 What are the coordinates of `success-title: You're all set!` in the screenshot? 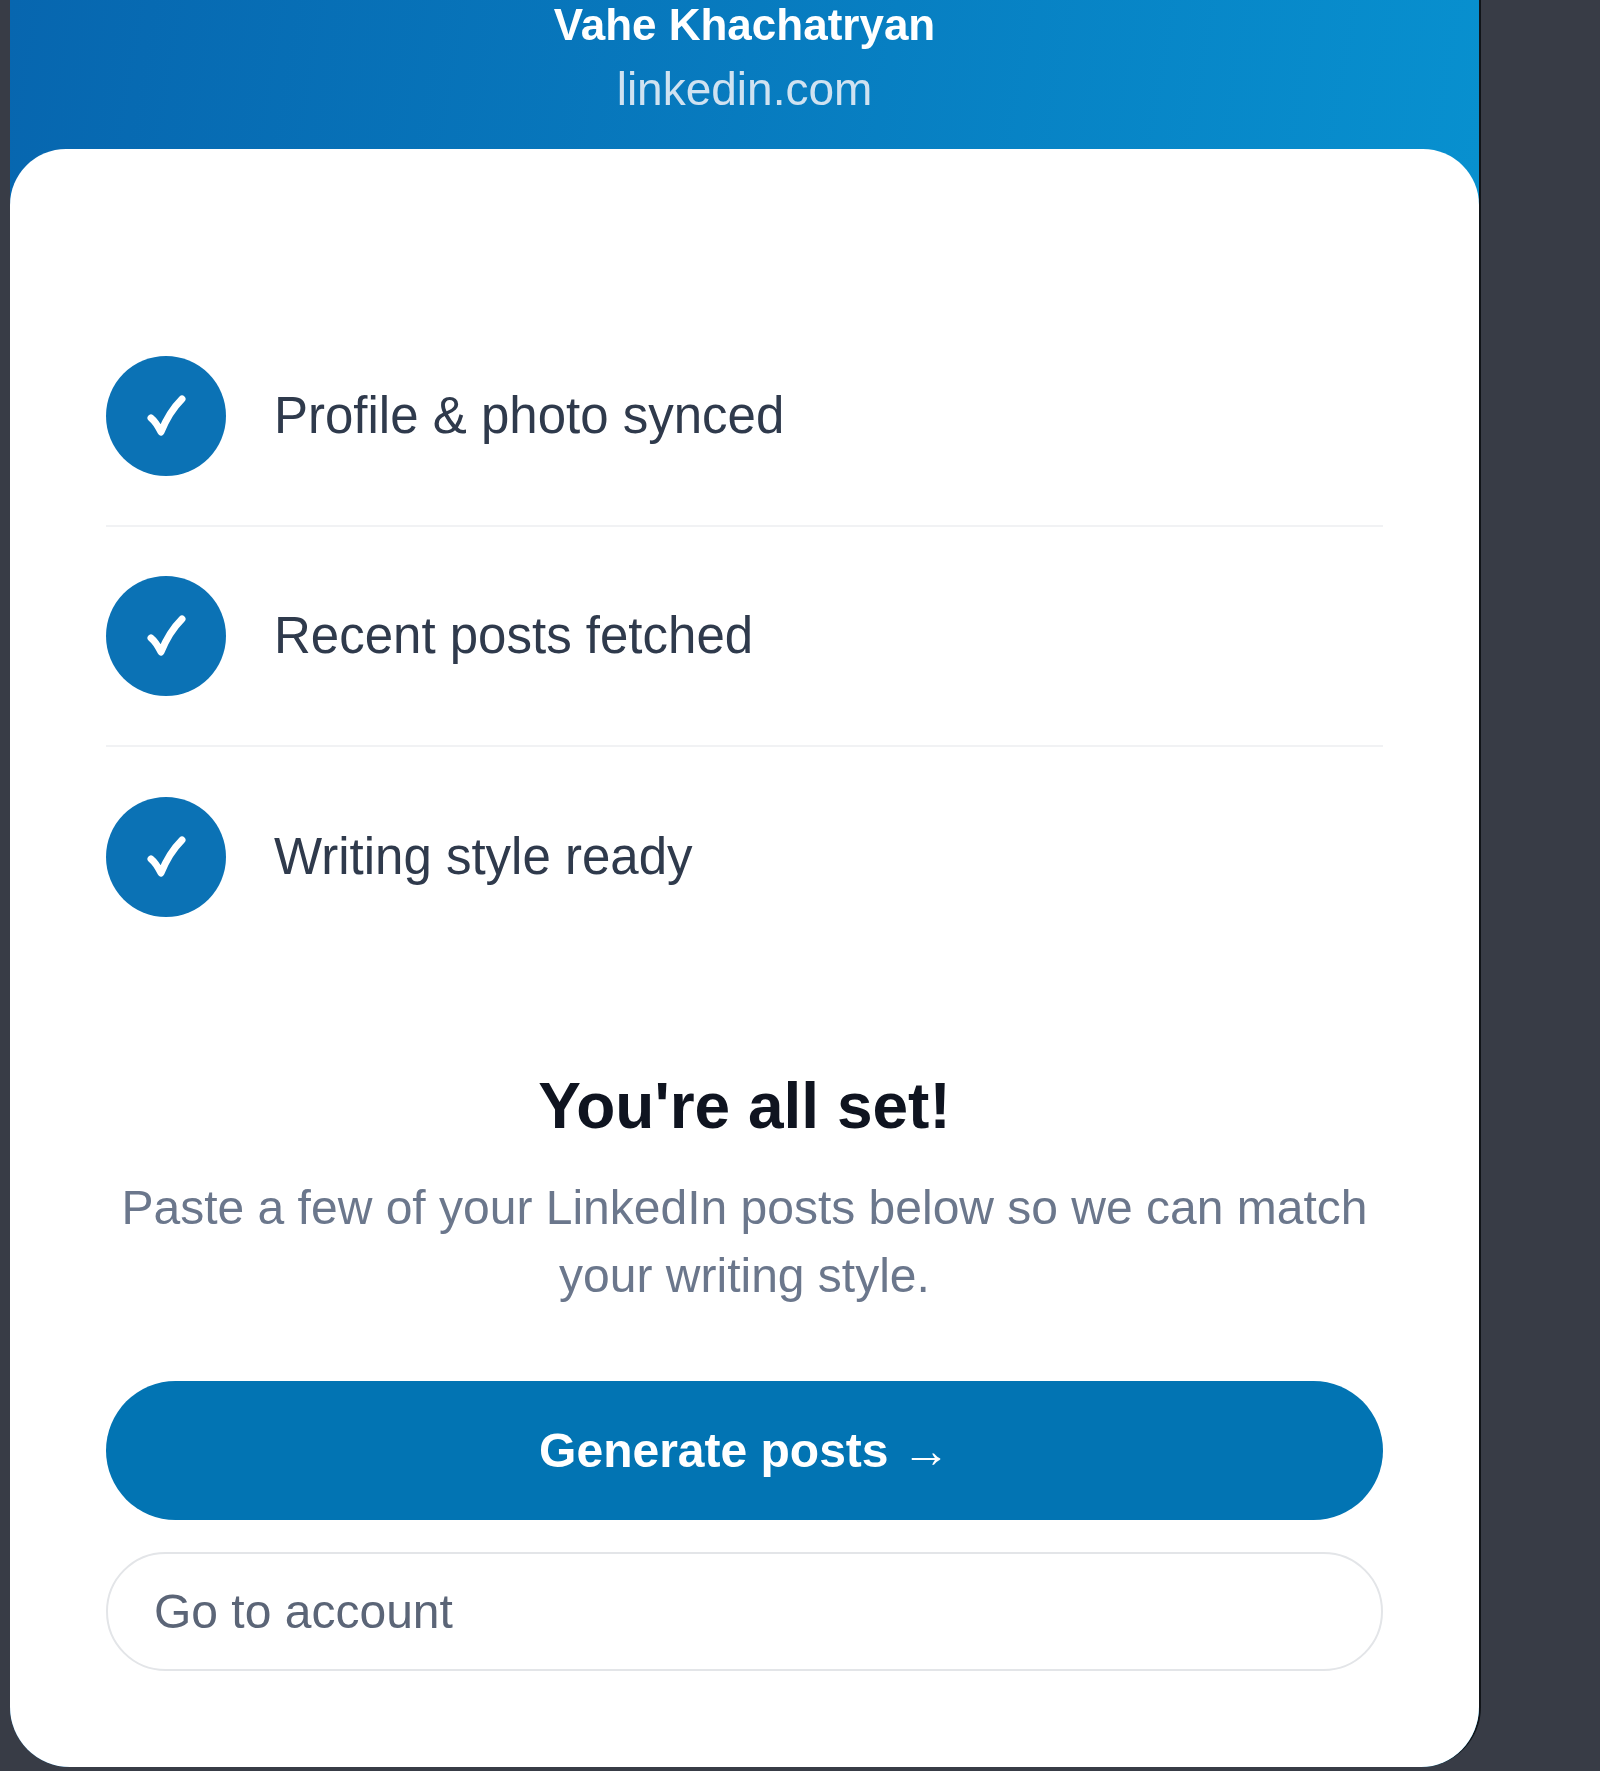 It's located at (744, 1106).